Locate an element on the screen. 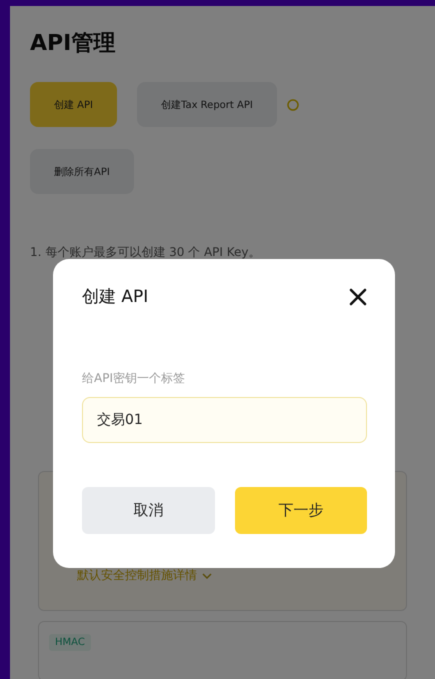 This screenshot has width=435, height=679. field-label: 给API密钥一个标签 is located at coordinates (134, 378).